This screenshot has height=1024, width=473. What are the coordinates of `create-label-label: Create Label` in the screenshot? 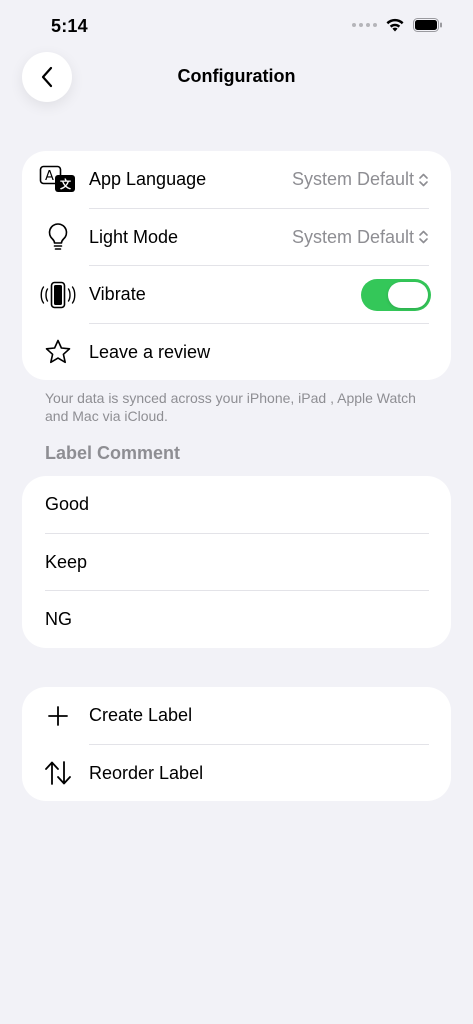 It's located at (141, 715).